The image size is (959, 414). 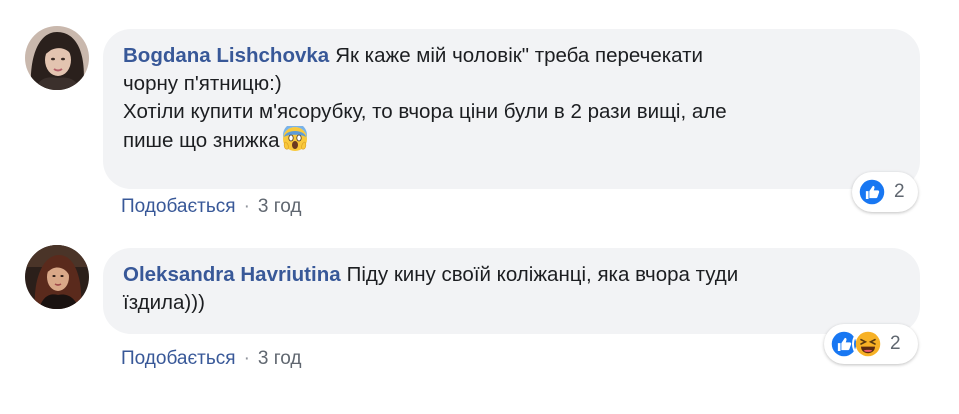 I want to click on comment-text-line: Як каже мій чоловік" треба перечекати, so click(x=519, y=55).